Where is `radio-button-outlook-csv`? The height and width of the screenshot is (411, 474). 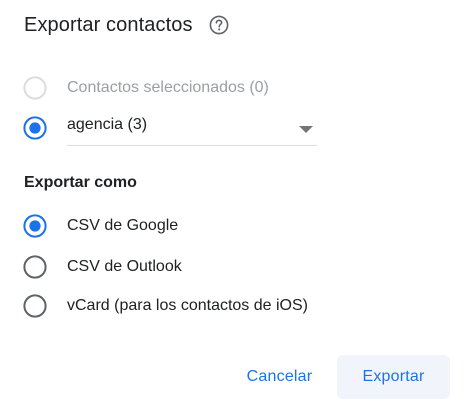 radio-button-outlook-csv is located at coordinates (35, 267).